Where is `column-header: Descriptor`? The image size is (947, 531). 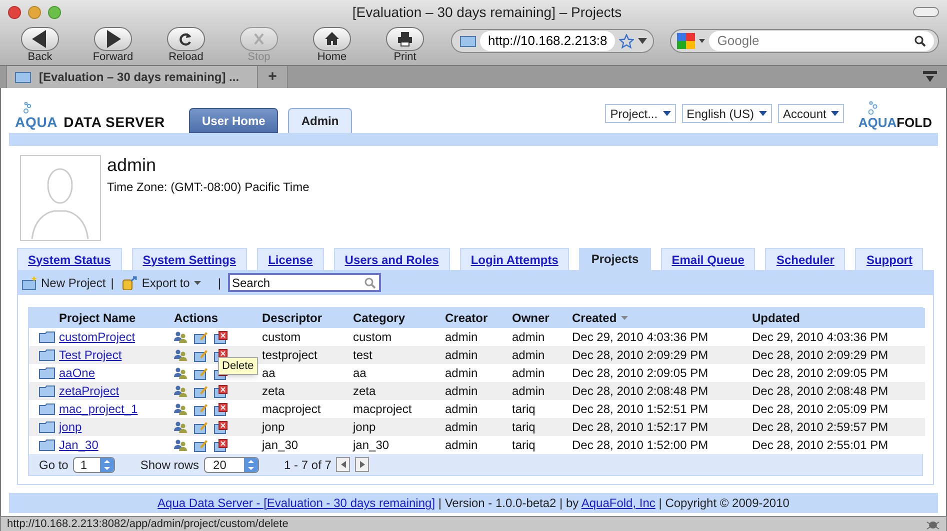
column-header: Descriptor is located at coordinates (292, 318).